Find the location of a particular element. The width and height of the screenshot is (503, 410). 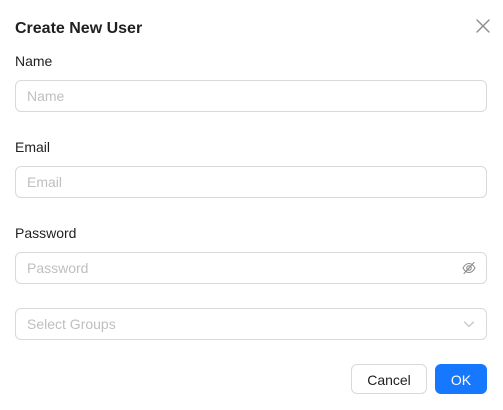

password-label: Password is located at coordinates (46, 233).